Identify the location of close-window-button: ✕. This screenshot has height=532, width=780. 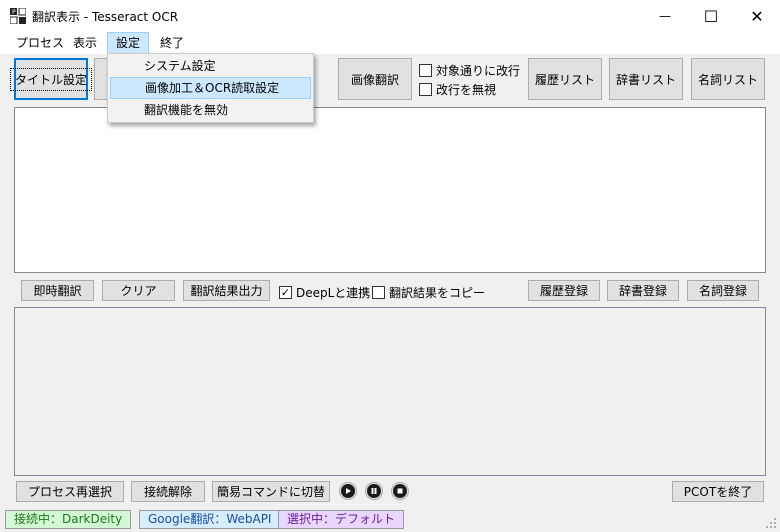
(757, 16).